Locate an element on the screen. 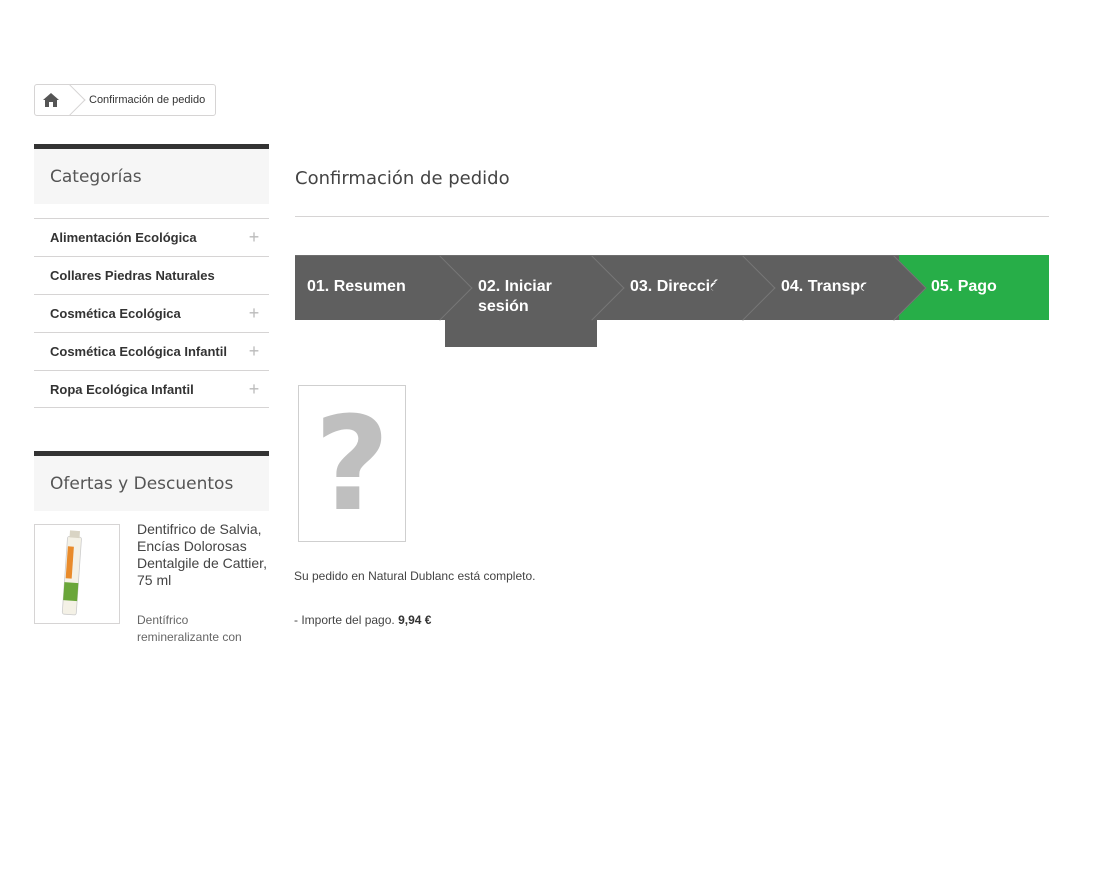 This screenshot has width=1100, height=880. category-item-alimentacion: Alimentación Ecológica + is located at coordinates (151, 237).